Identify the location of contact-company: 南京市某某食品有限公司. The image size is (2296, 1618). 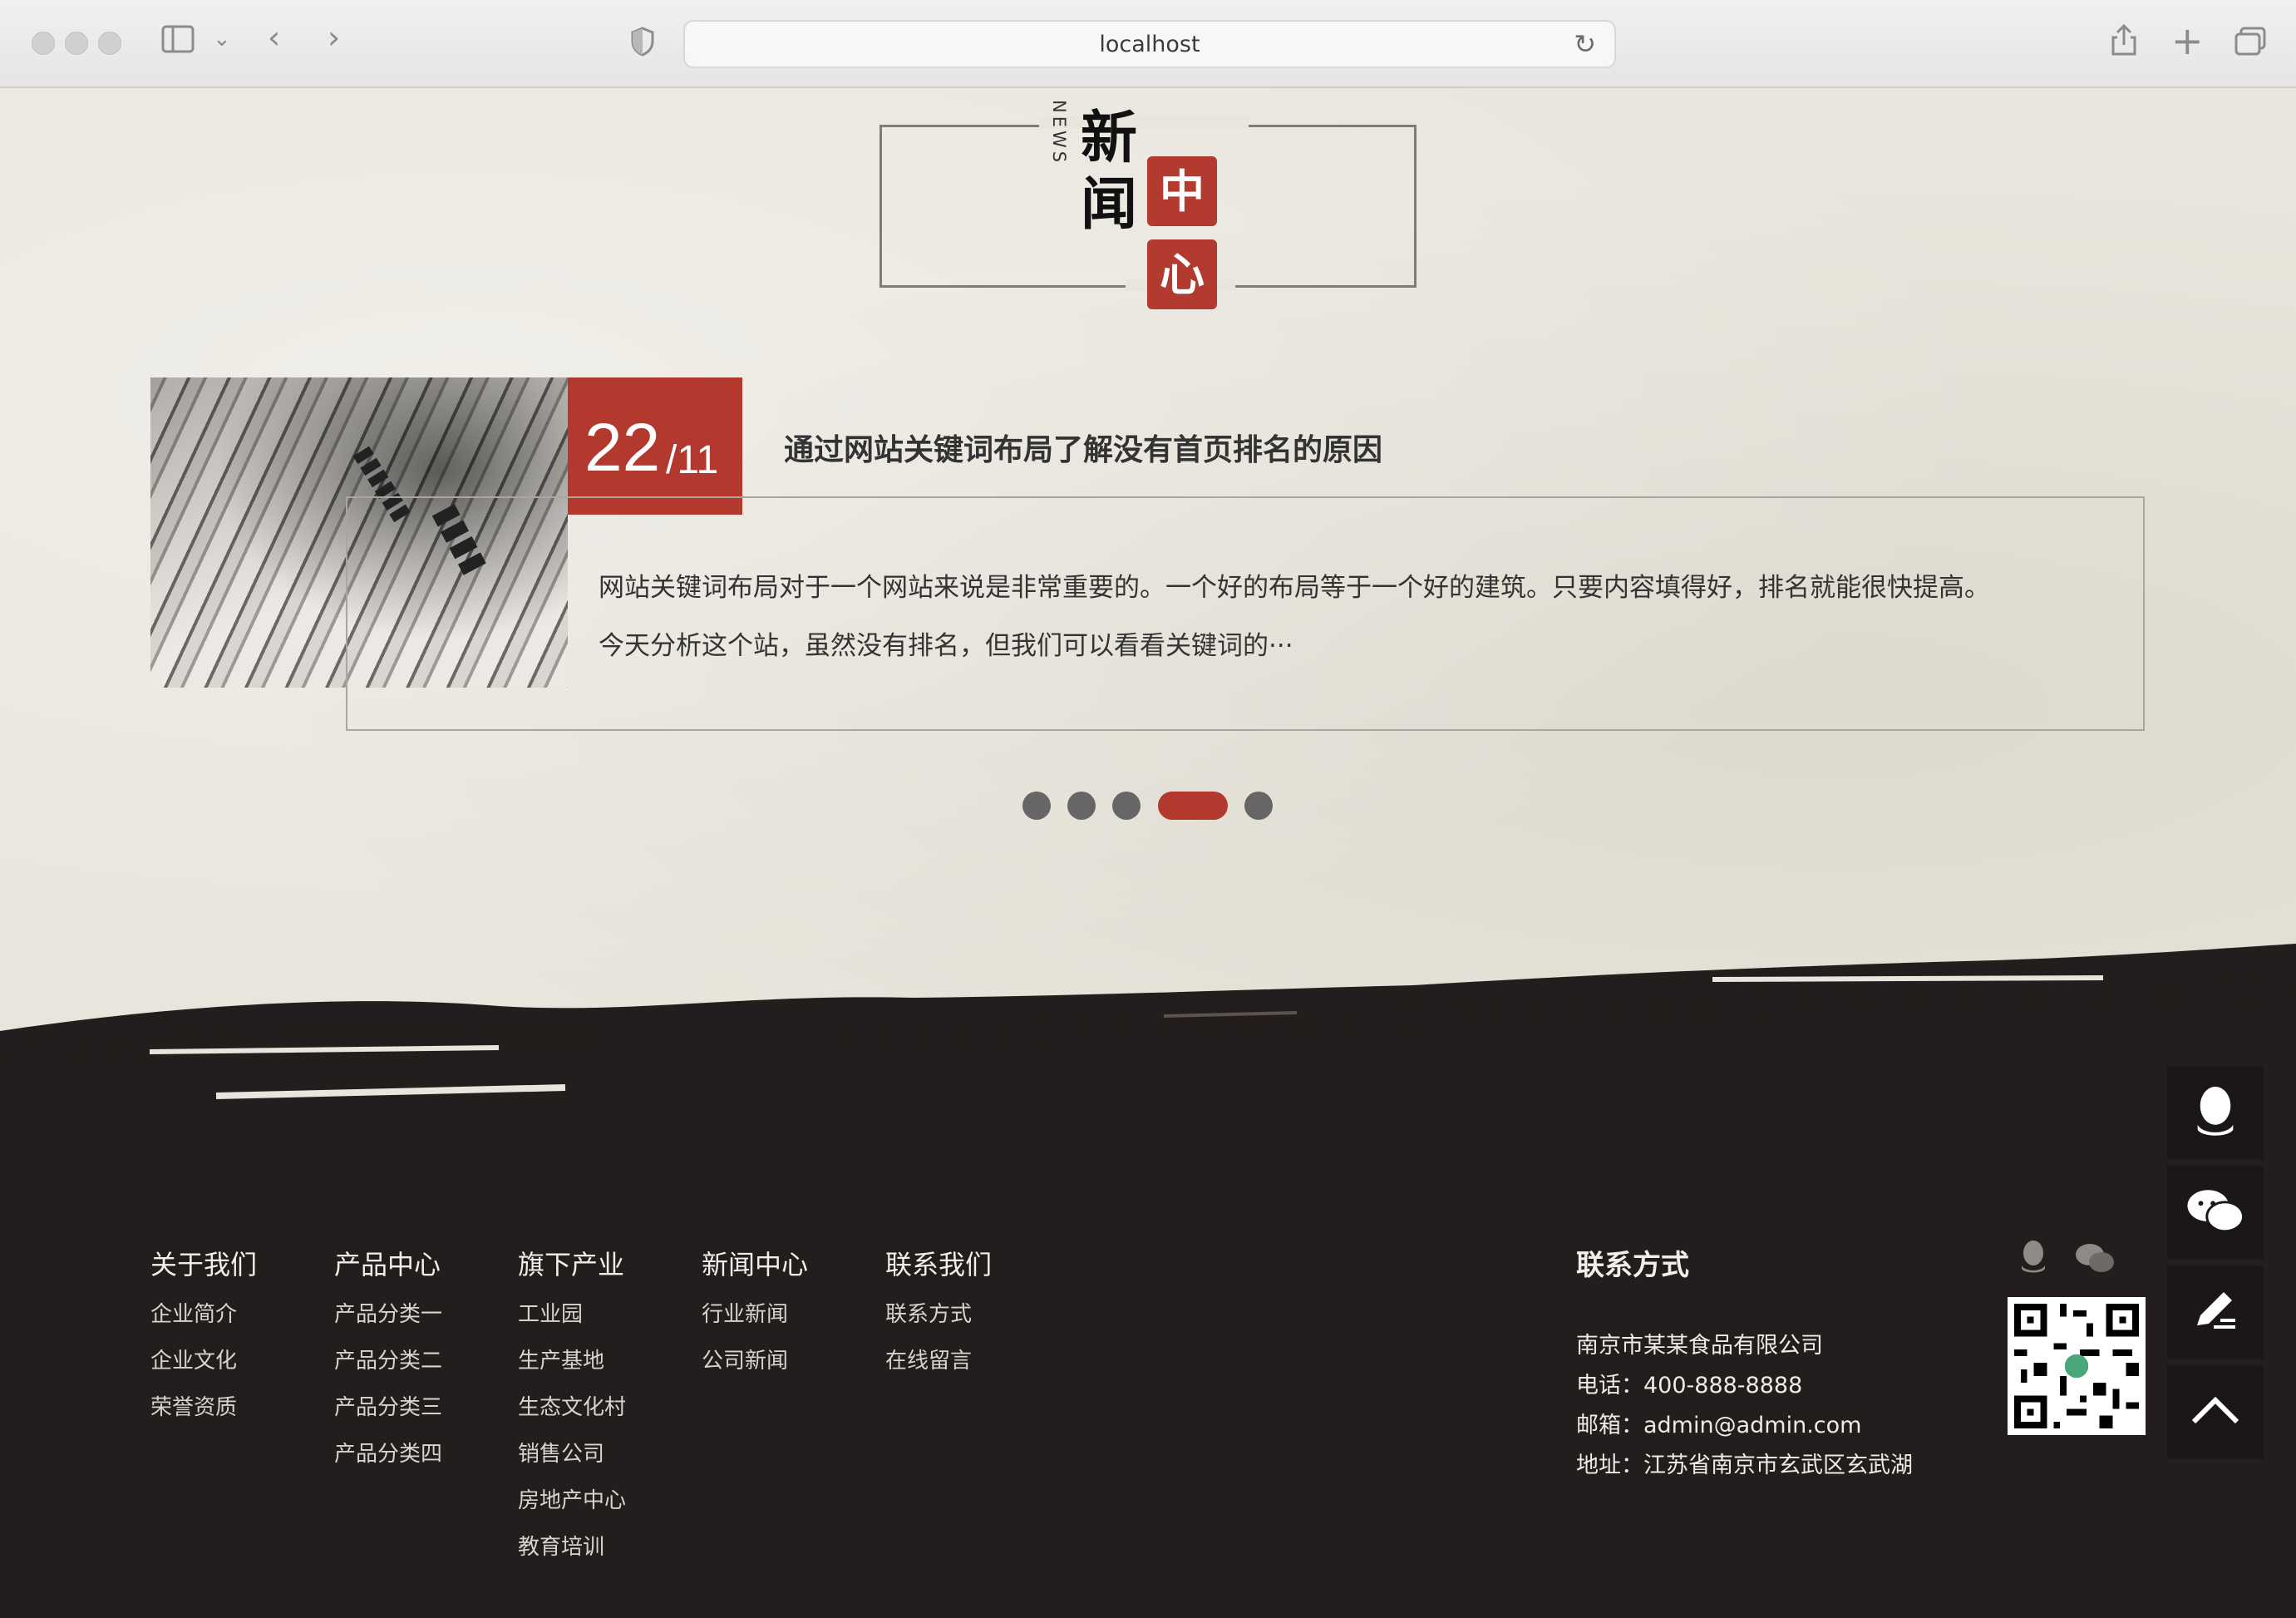
(1699, 1346).